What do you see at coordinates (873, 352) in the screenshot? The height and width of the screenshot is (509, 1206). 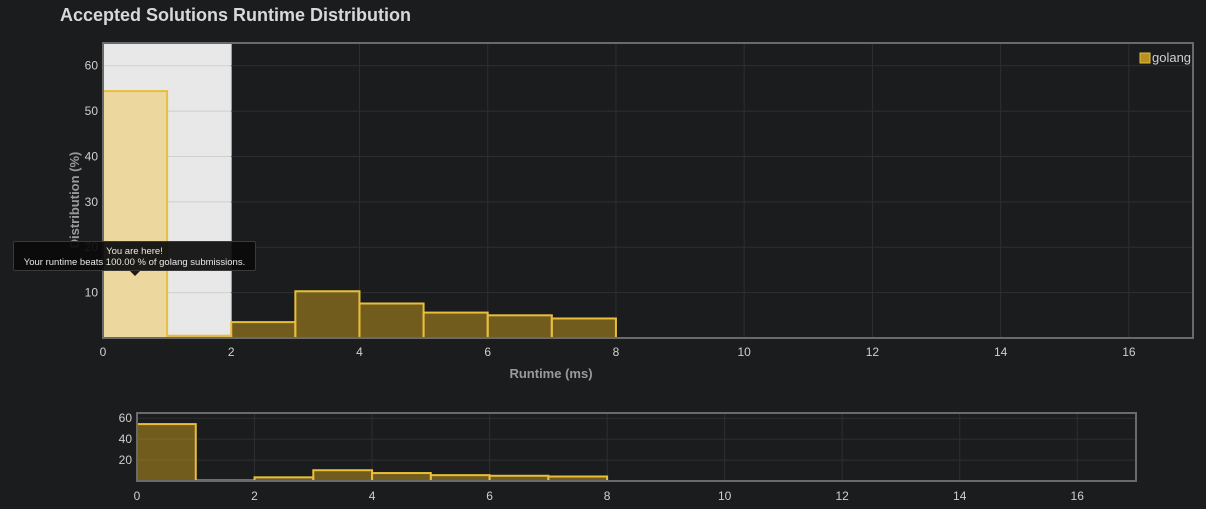 I see `main-x-tick-label: 12` at bounding box center [873, 352].